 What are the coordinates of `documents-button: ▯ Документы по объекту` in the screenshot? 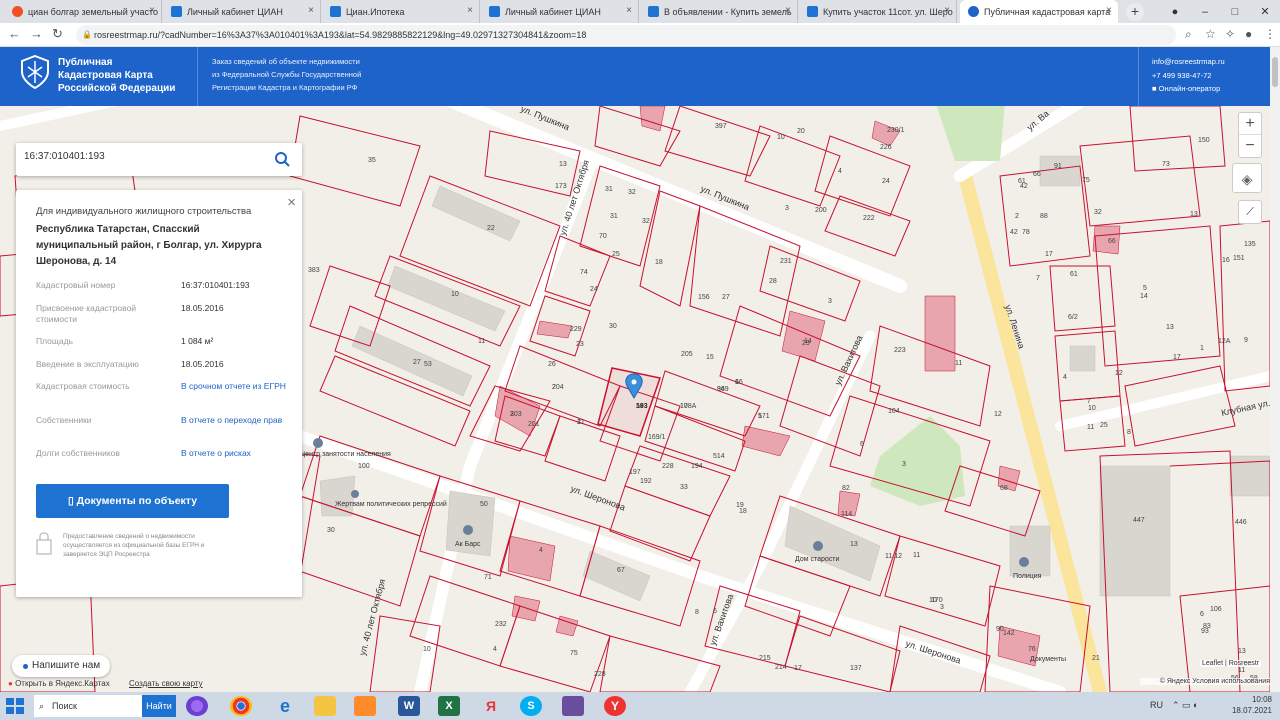 It's located at (132, 501).